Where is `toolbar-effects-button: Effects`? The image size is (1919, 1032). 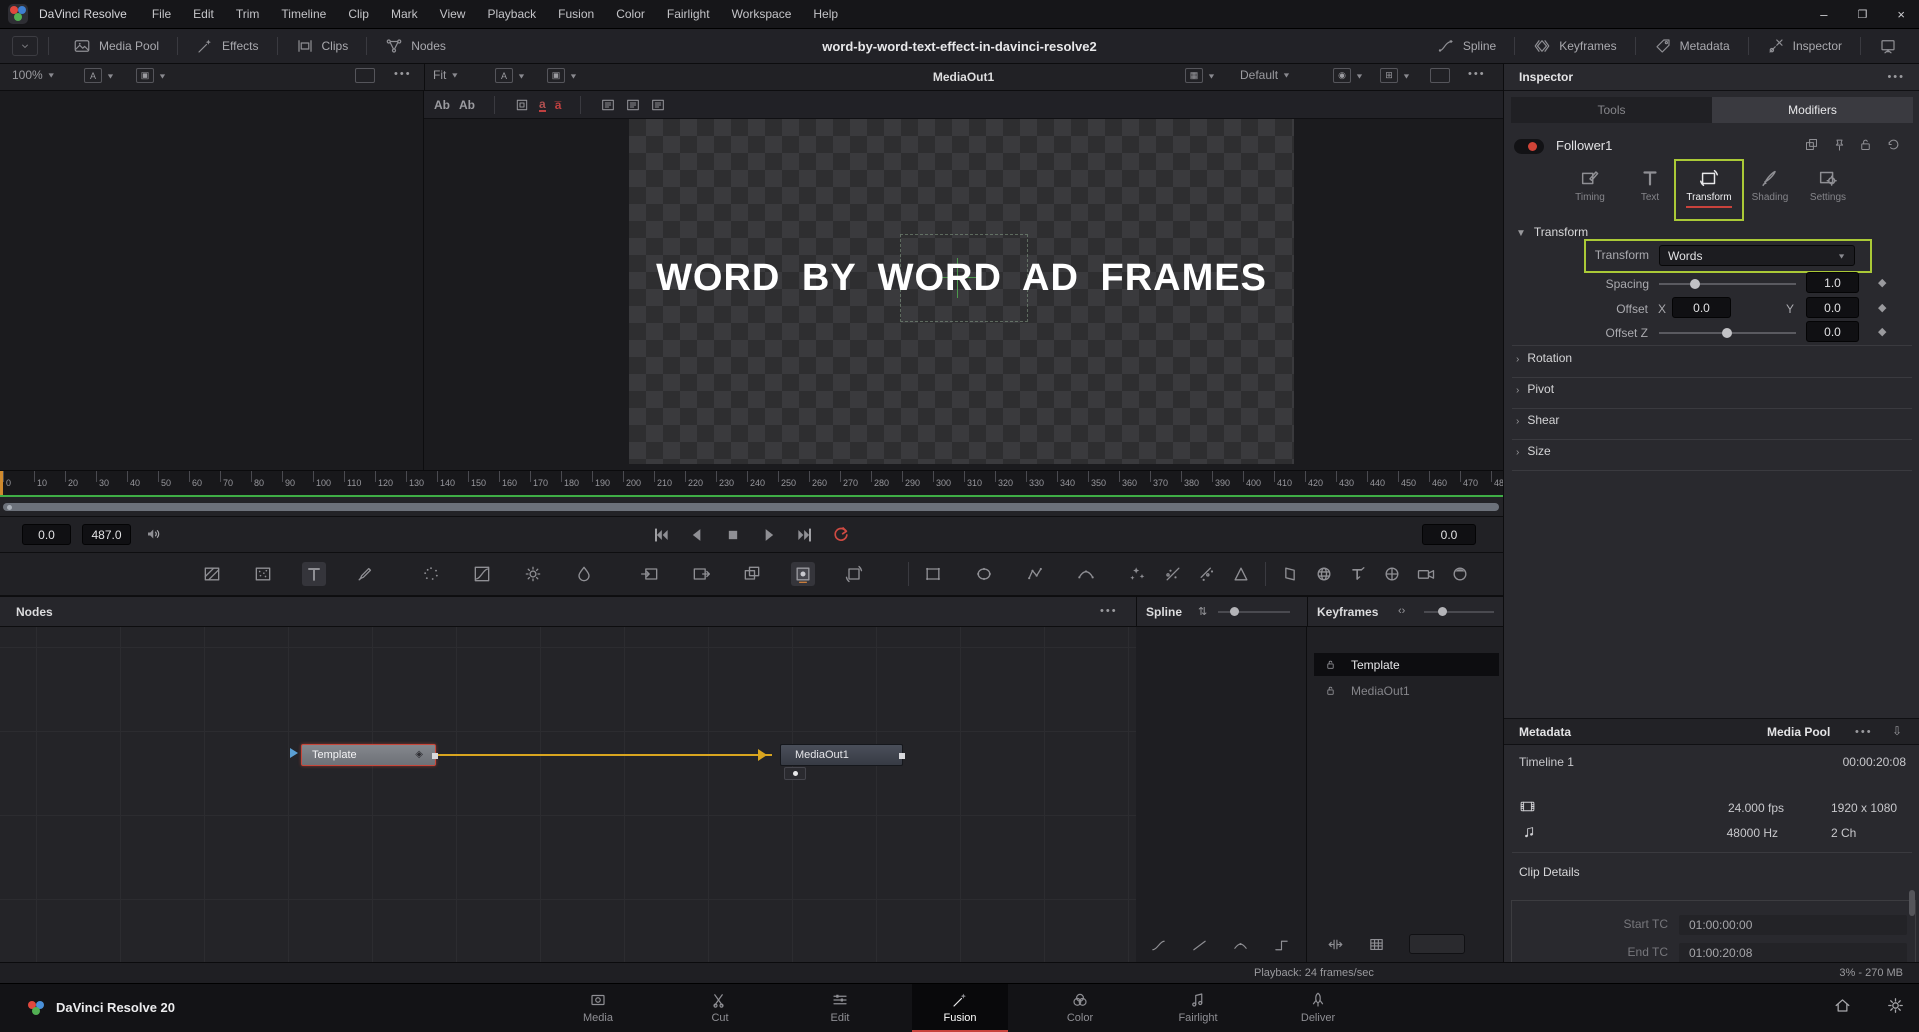
toolbar-effects-button: Effects is located at coordinates (227, 46).